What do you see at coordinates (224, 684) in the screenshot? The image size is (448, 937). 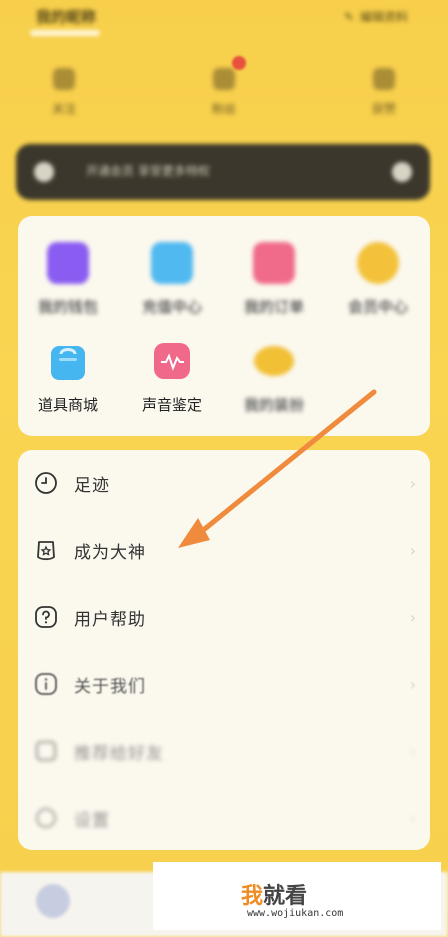 I see `menu-item-about: 关于我们 ›` at bounding box center [224, 684].